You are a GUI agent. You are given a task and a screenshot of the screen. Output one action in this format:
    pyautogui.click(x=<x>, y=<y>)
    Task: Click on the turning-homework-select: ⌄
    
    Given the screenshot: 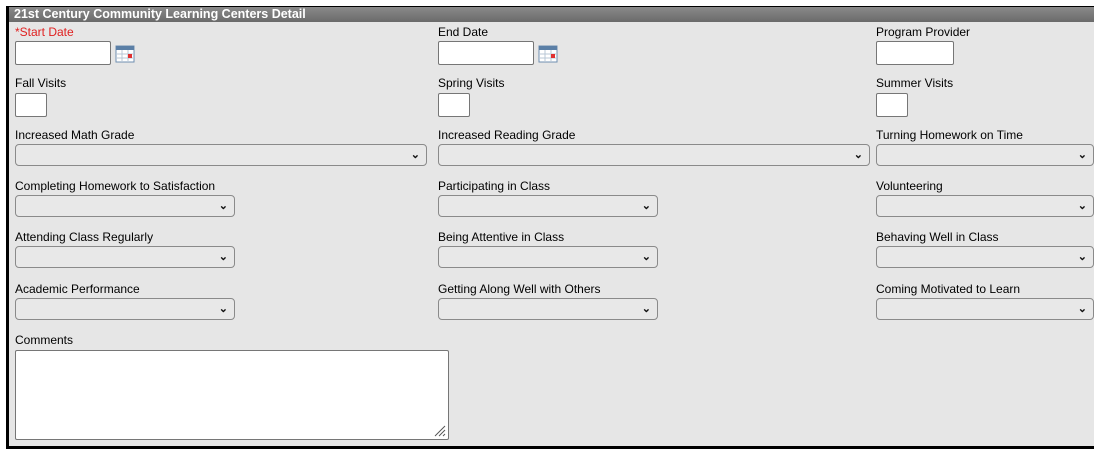 What is the action you would take?
    pyautogui.click(x=985, y=155)
    